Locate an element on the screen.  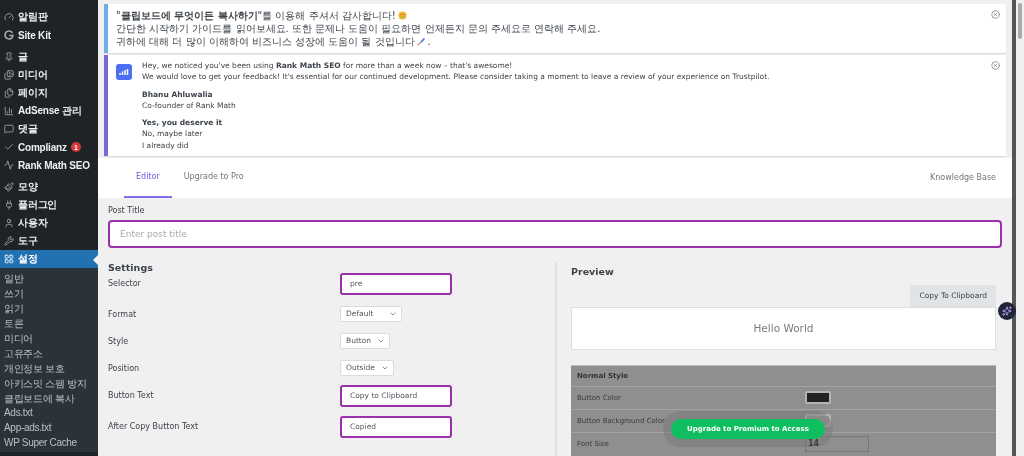
wrench-icon is located at coordinates (9, 241).